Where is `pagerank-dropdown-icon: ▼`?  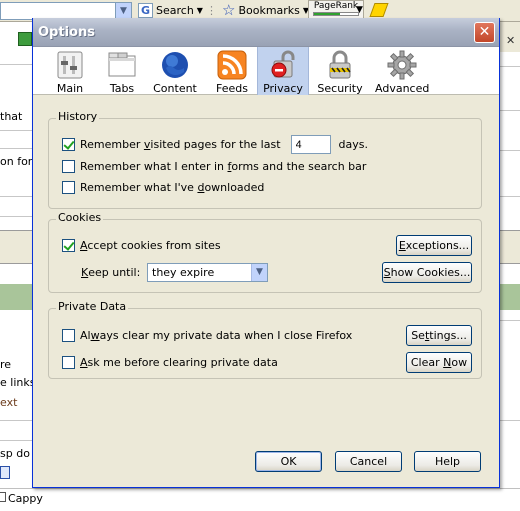
pagerank-dropdown-icon: ▼ is located at coordinates (359, 10).